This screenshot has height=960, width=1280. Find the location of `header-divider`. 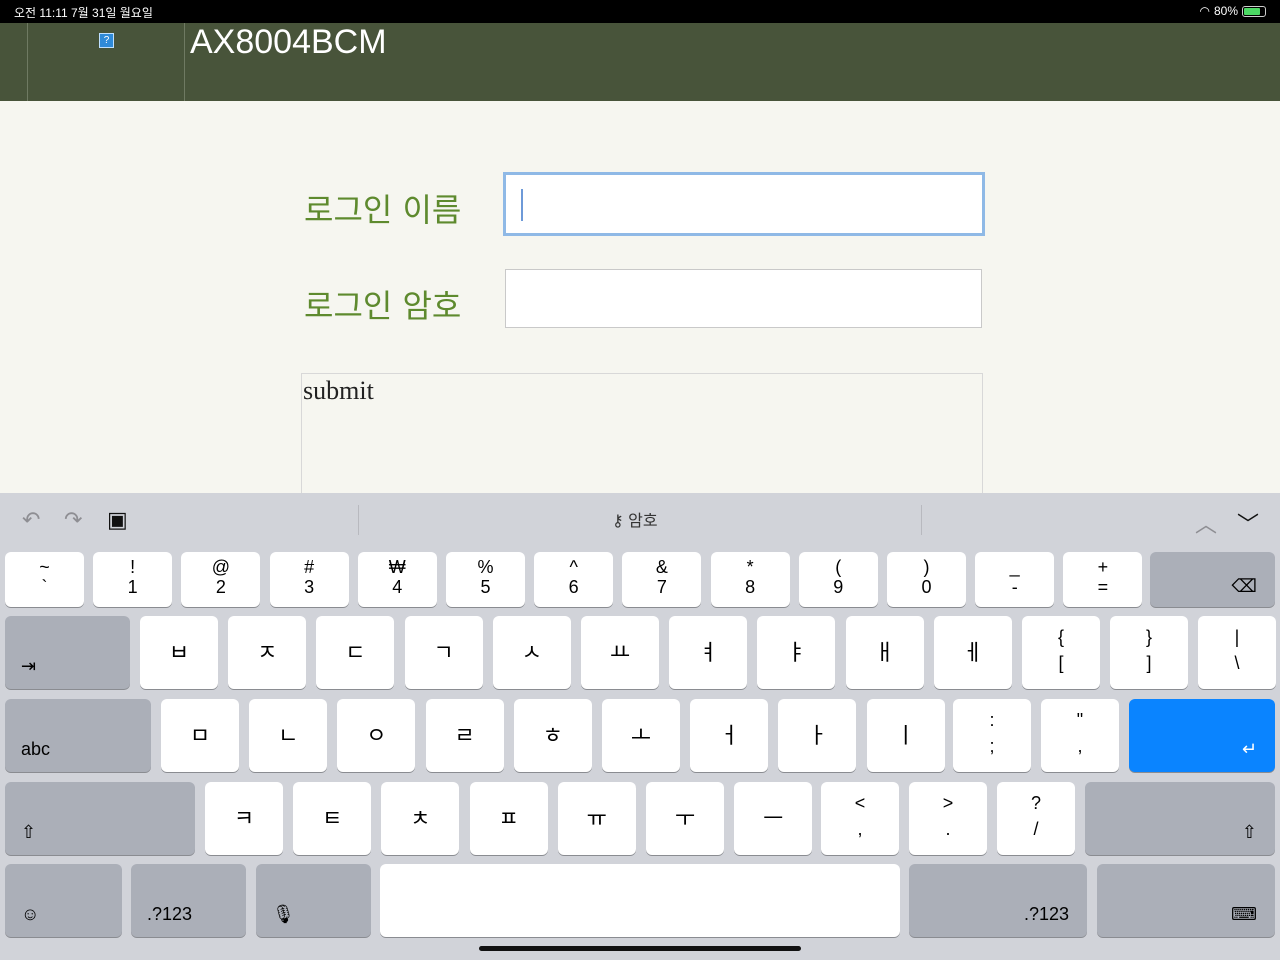

header-divider is located at coordinates (27, 62).